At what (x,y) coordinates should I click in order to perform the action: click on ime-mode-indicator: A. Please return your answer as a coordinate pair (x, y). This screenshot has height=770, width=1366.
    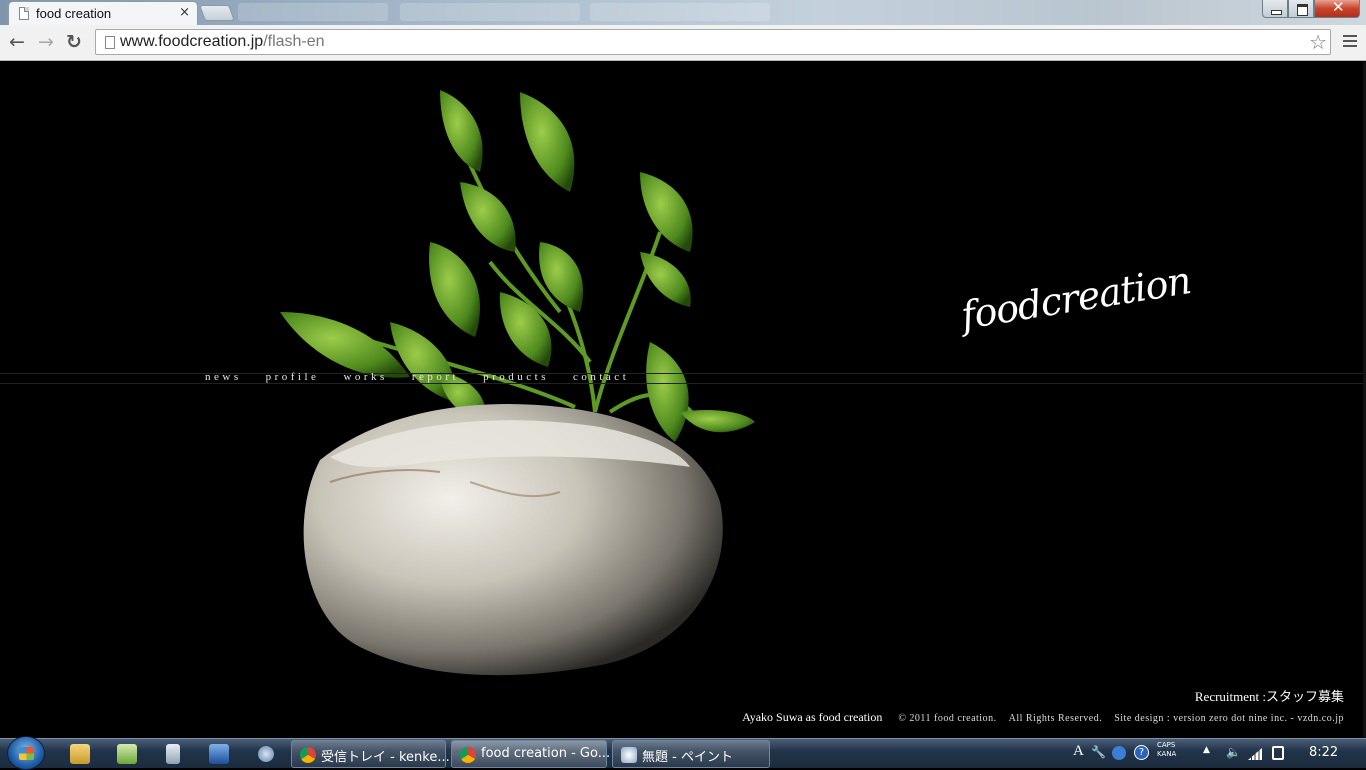
    Looking at the image, I should click on (1078, 751).